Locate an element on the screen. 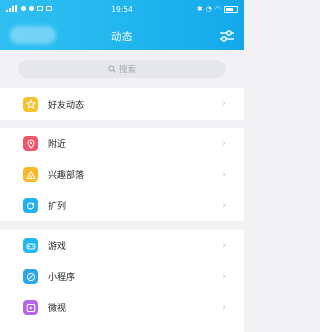 Image resolution: width=320 pixels, height=332 pixels. status-icons-right: ✱ ◔ ◠ is located at coordinates (217, 9).